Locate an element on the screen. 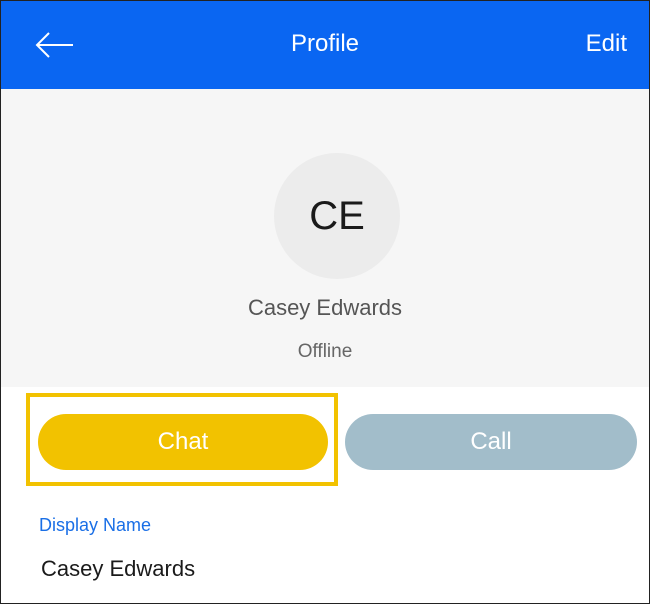 The image size is (650, 604). contact-name: Casey Edwards is located at coordinates (325, 307).